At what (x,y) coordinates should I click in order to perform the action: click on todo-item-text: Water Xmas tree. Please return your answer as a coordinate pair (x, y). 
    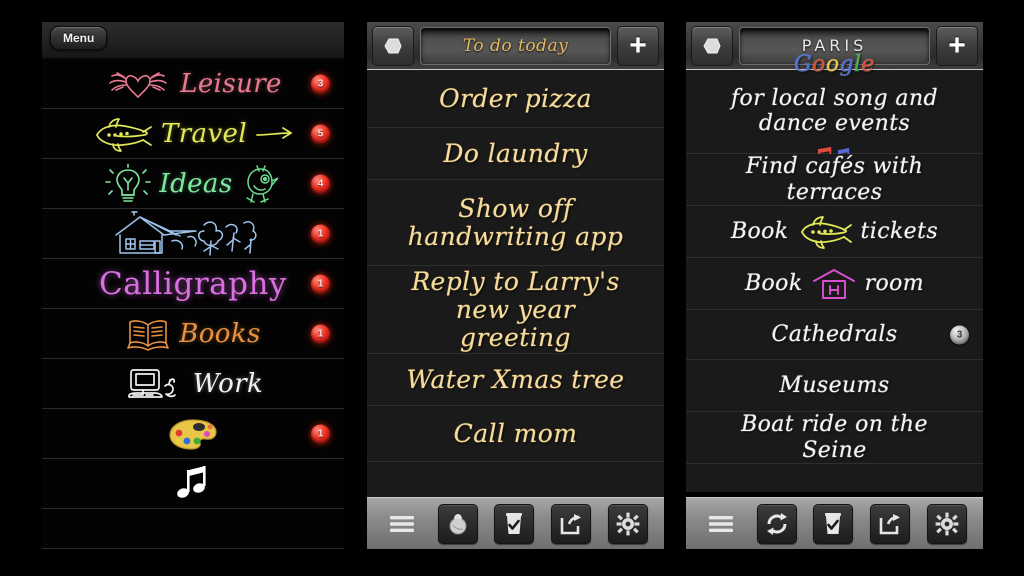
    Looking at the image, I should click on (515, 379).